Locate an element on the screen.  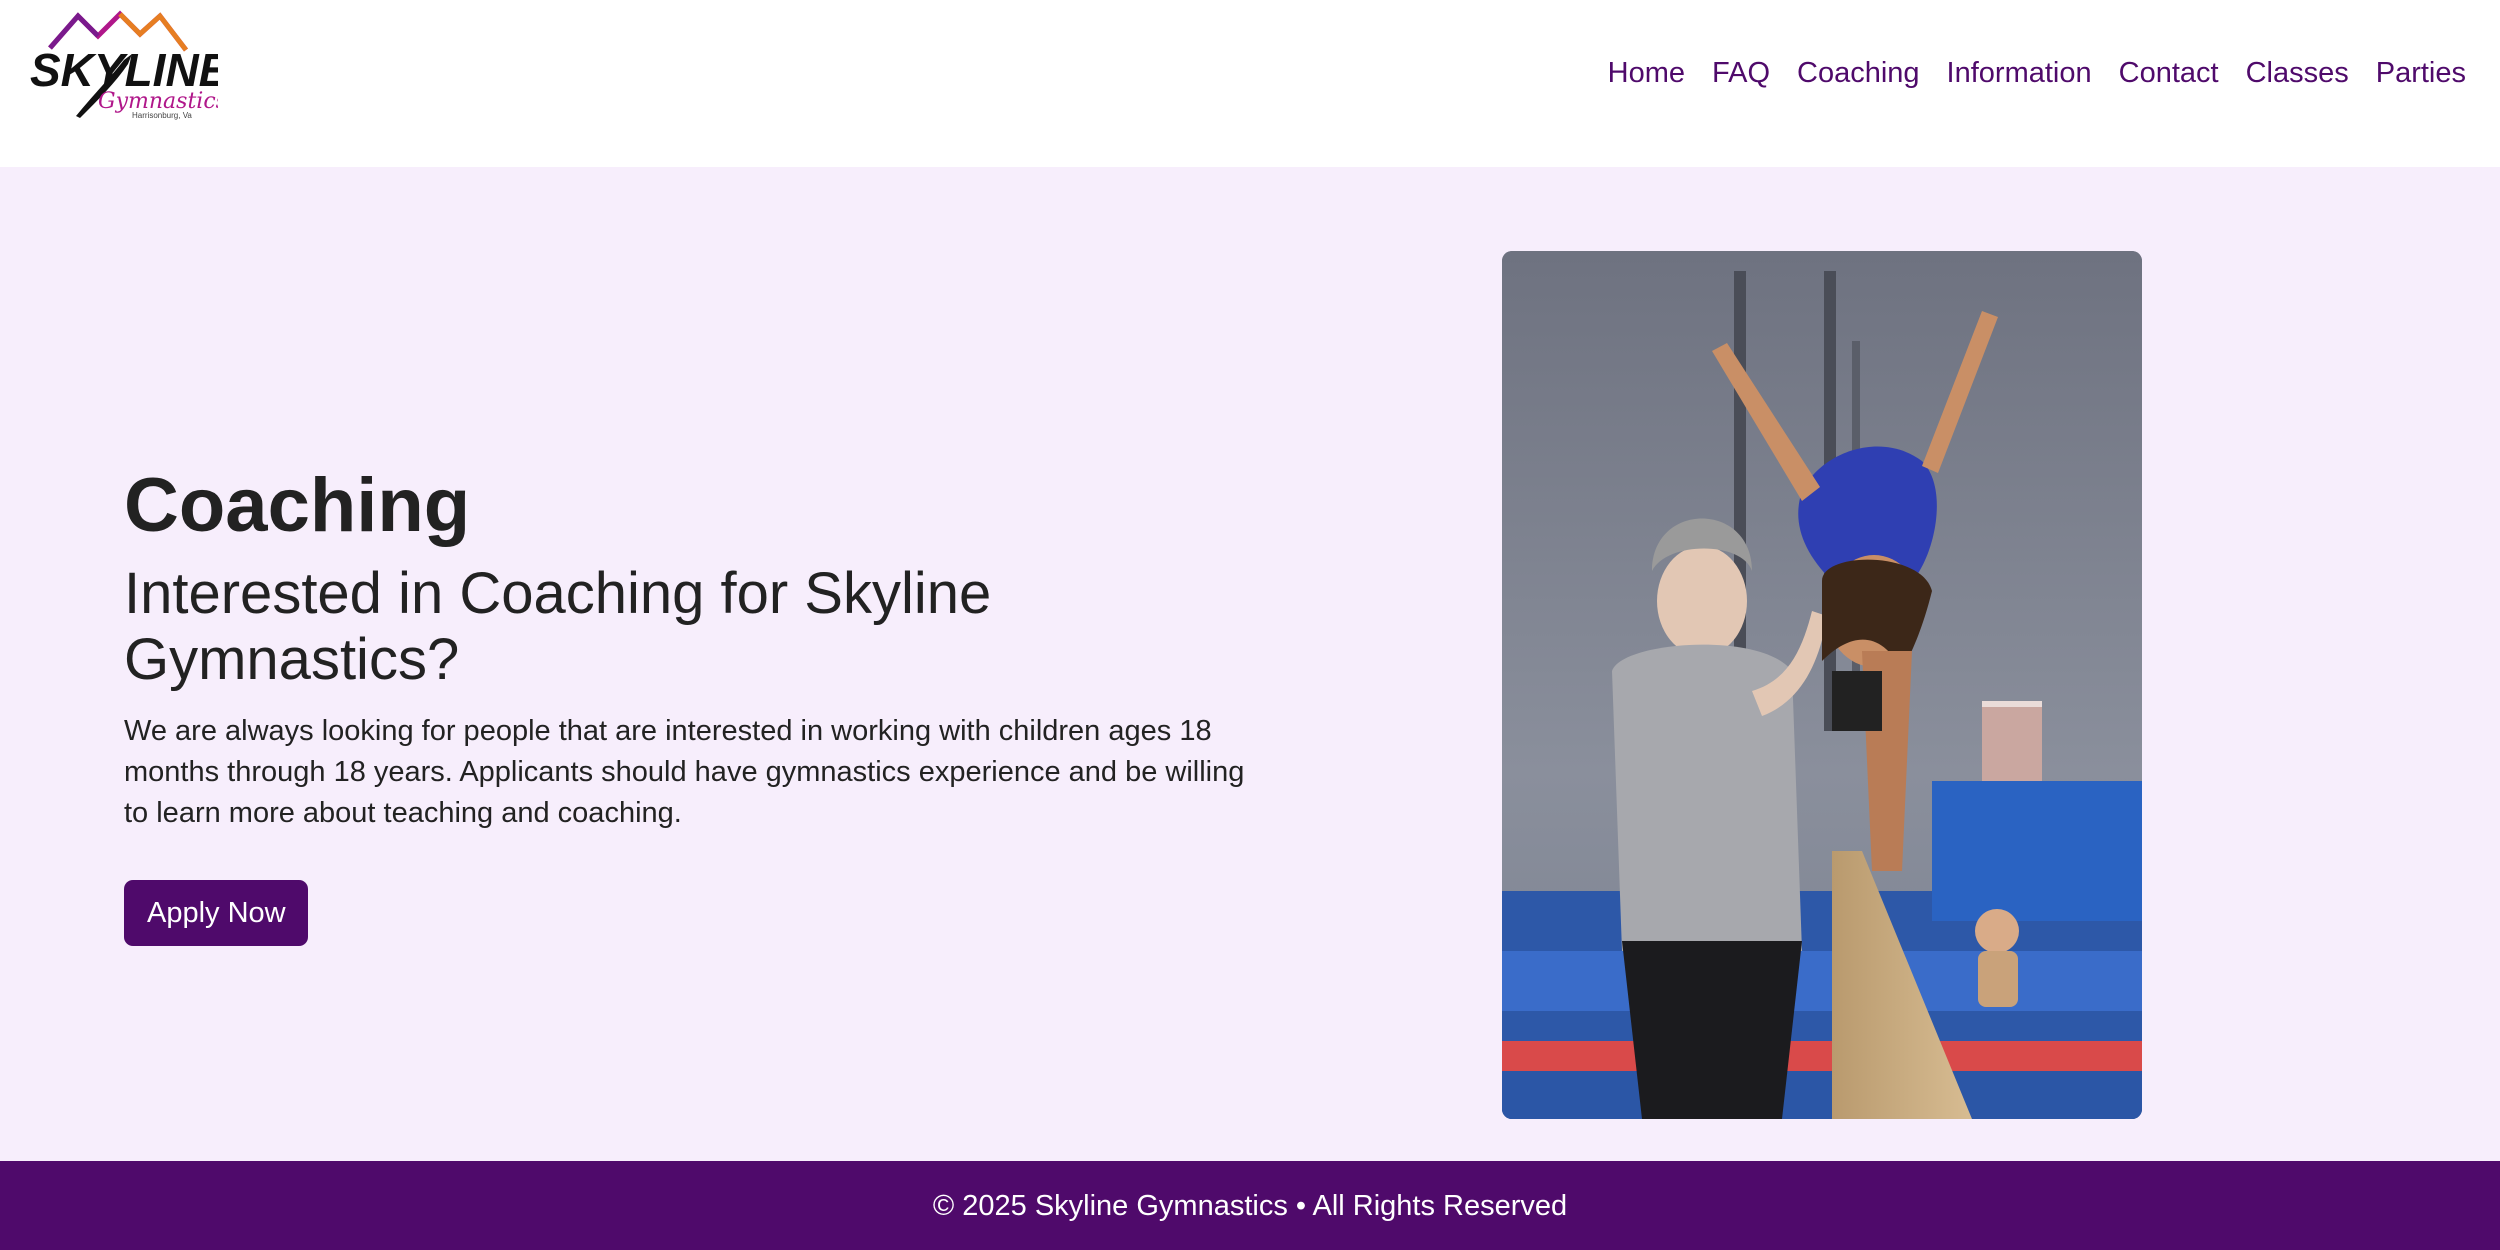
nav-coaching: Coaching is located at coordinates (1858, 73).